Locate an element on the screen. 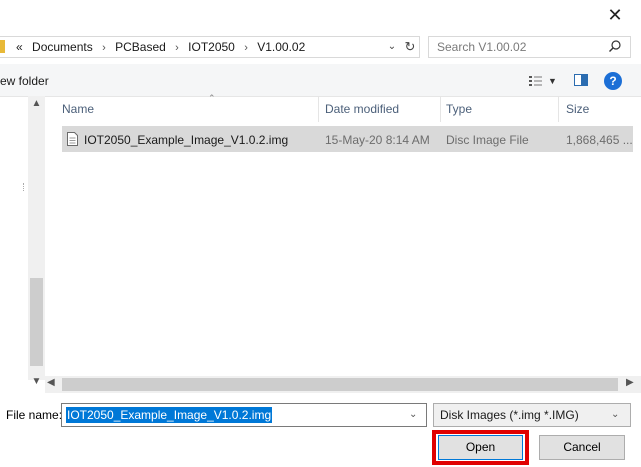 The width and height of the screenshot is (641, 467). search-icon is located at coordinates (615, 47).